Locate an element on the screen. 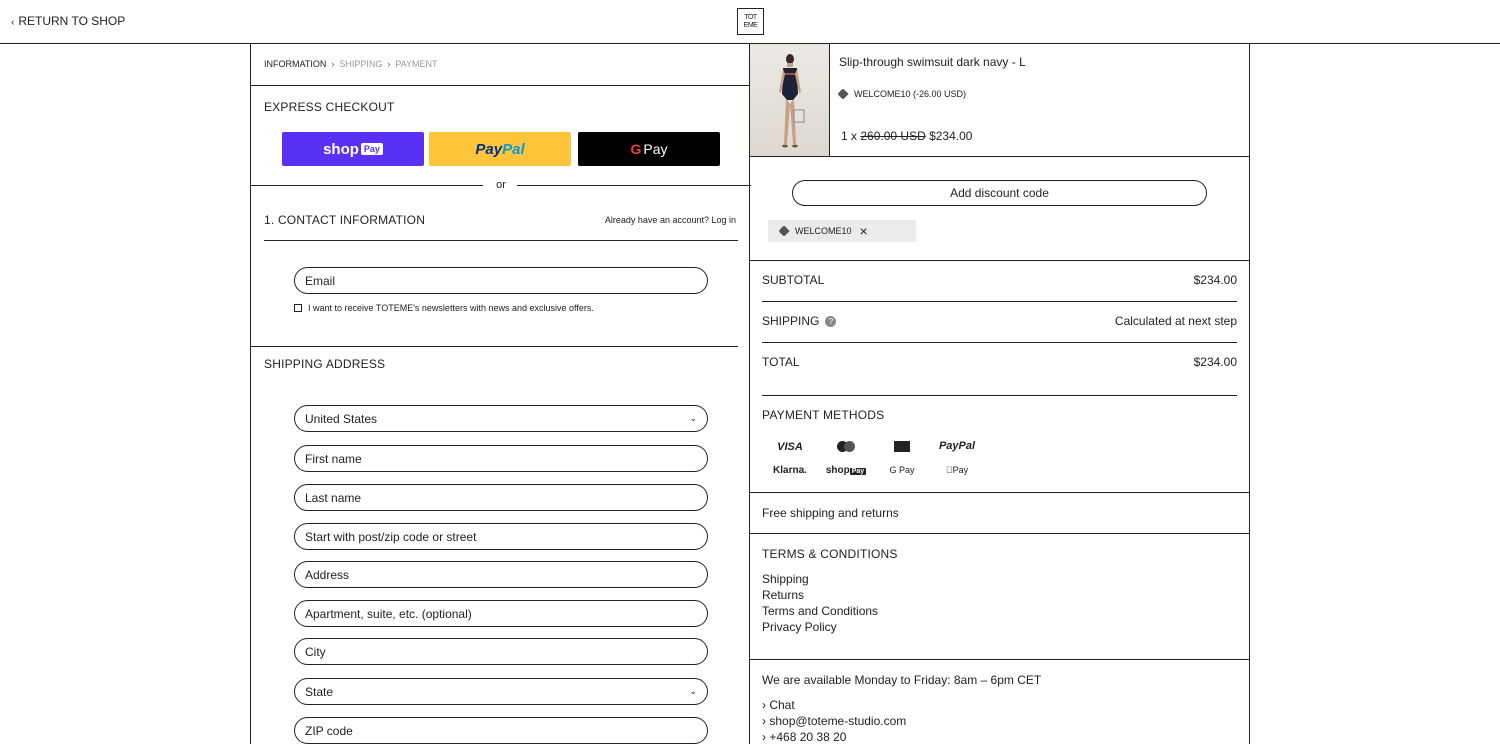 This screenshot has height=744, width=1500. add-discount-code-button: Add discount code is located at coordinates (999, 193).